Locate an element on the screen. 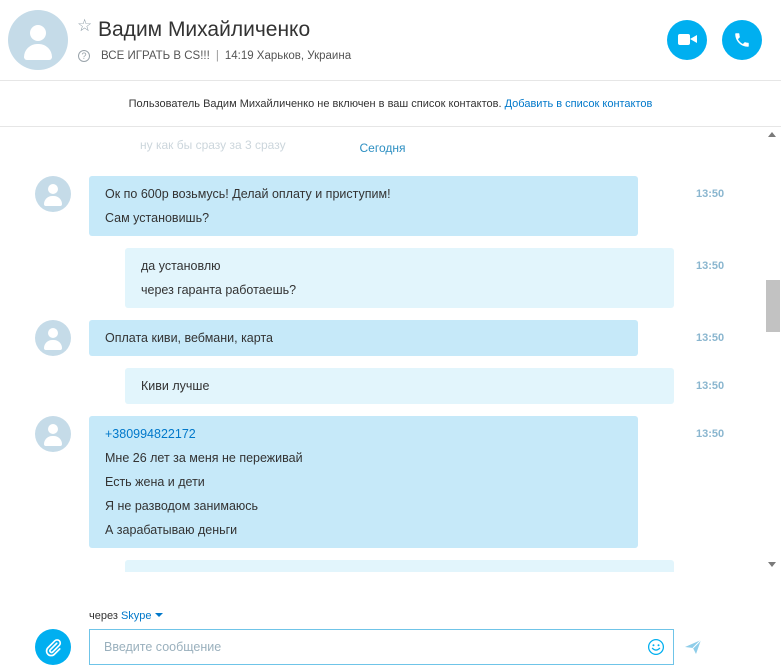  chevron-down-icon is located at coordinates (158, 615).